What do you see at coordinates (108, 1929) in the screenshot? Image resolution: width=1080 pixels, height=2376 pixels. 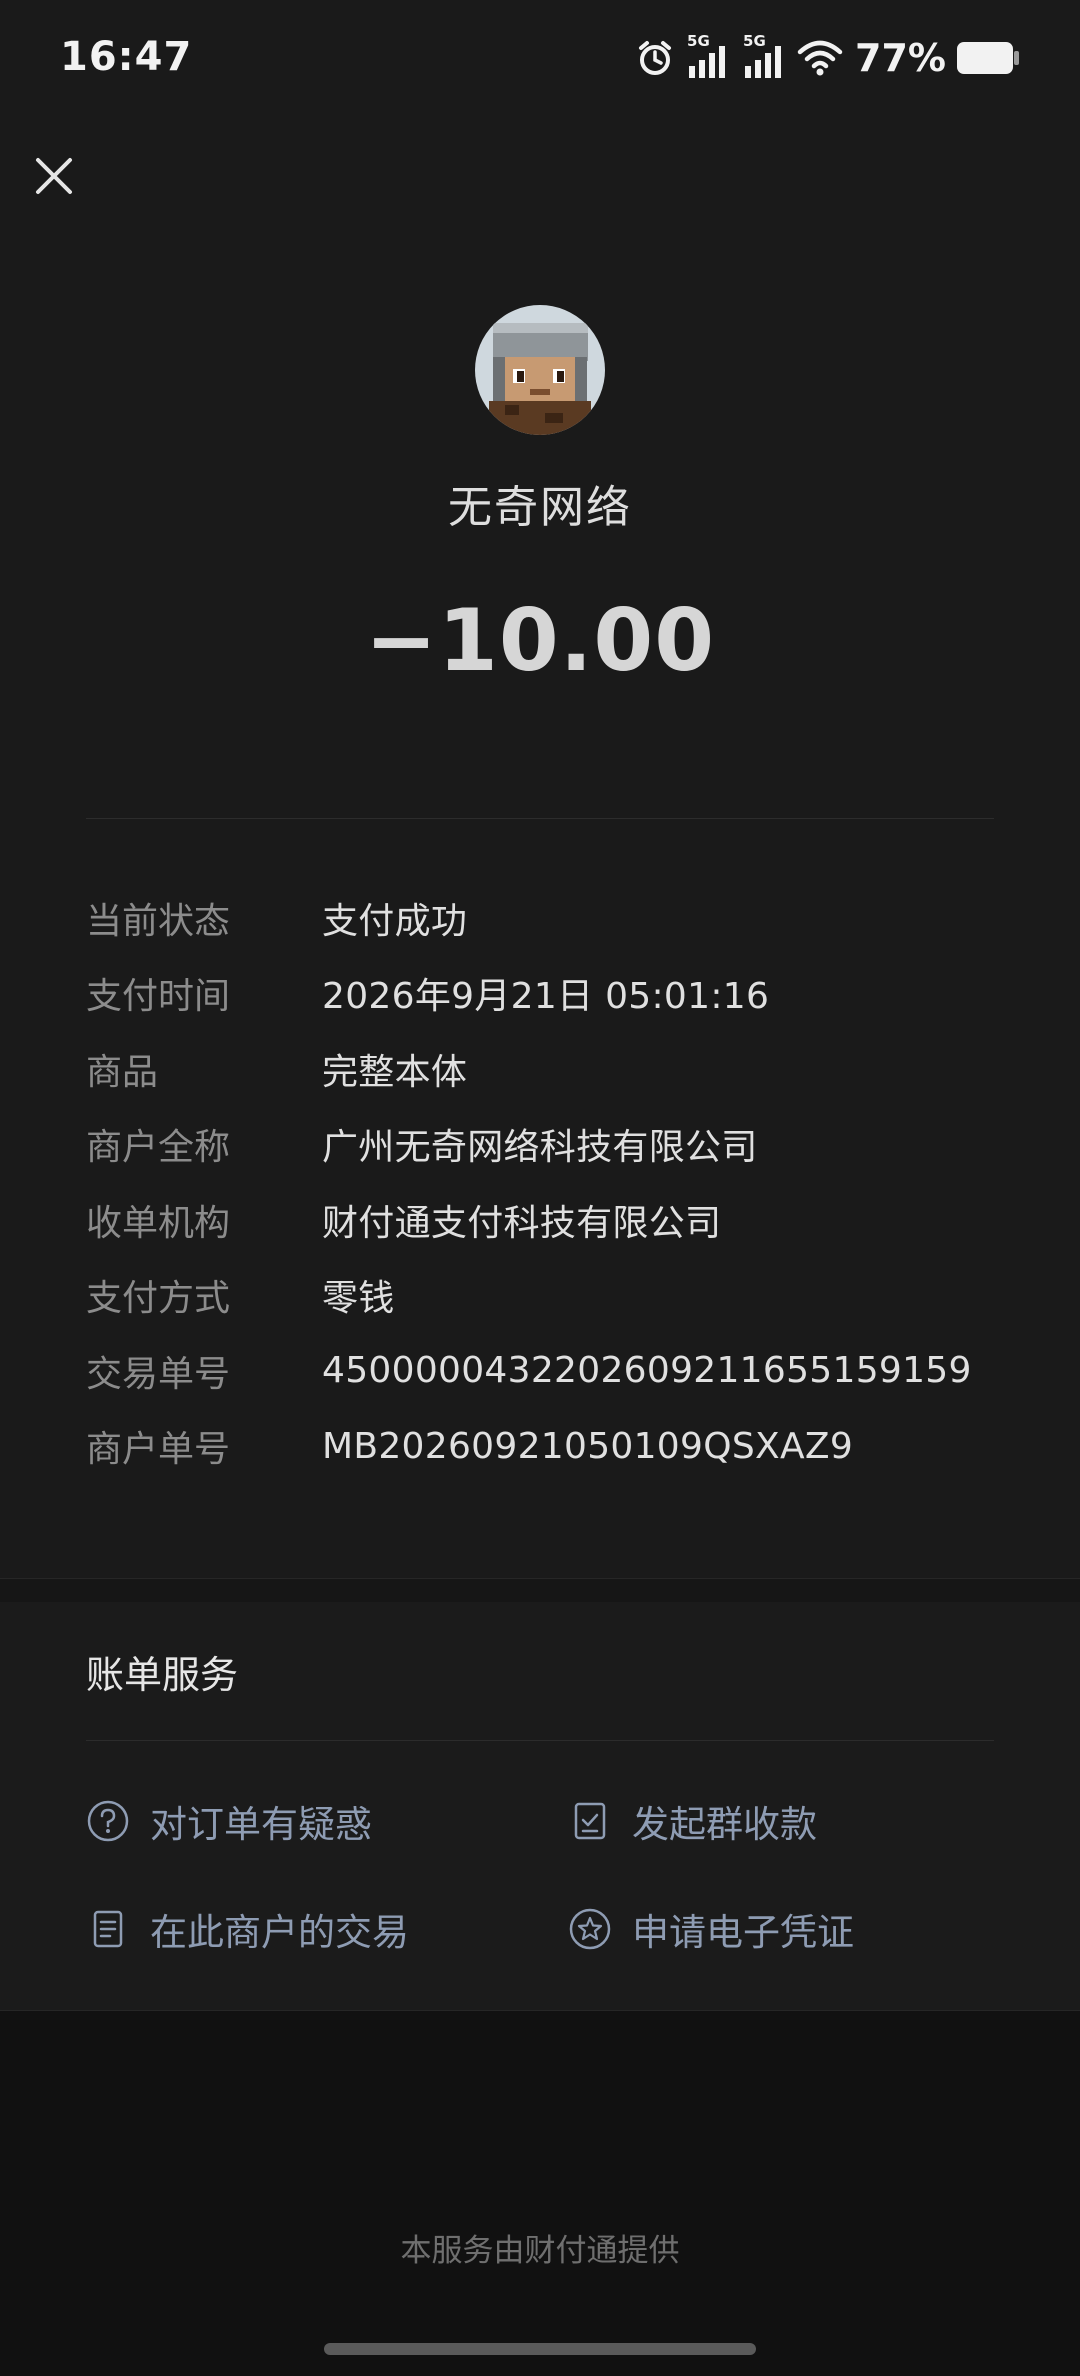 I see `receipt-icon` at bounding box center [108, 1929].